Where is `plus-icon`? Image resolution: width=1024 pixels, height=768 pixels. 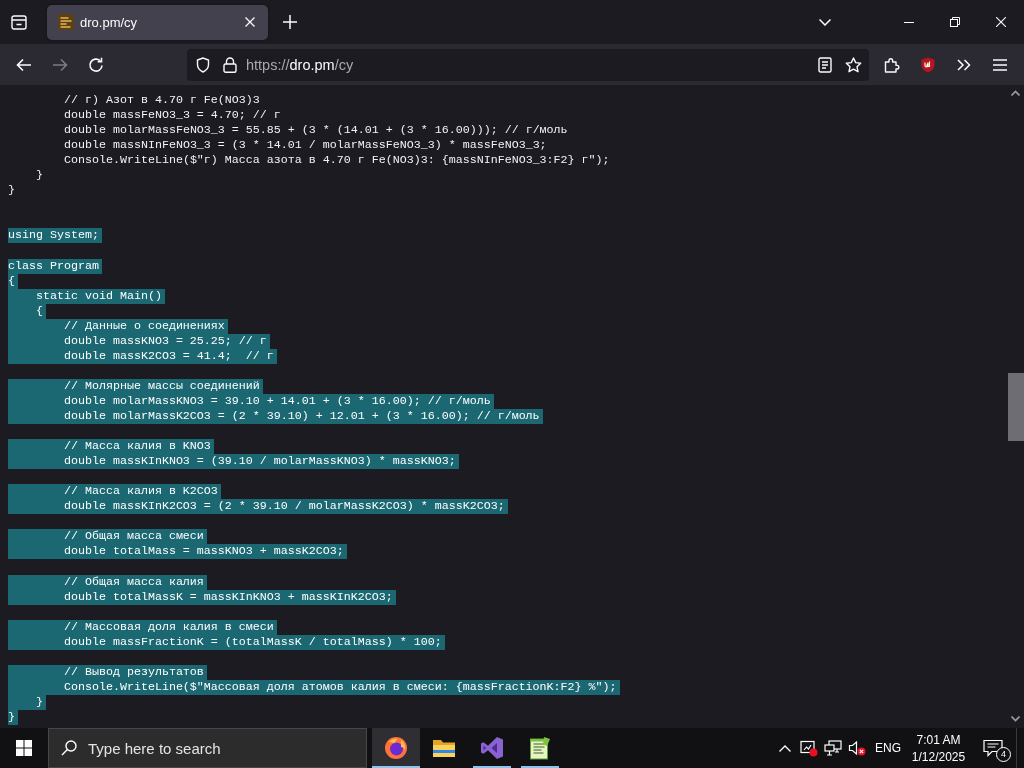
plus-icon is located at coordinates (290, 22).